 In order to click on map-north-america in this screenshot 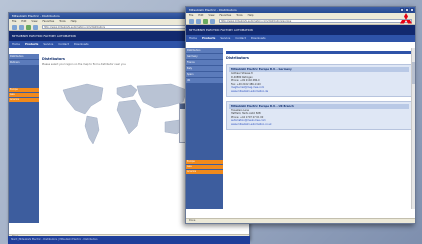, I will do `click(83, 99)`.